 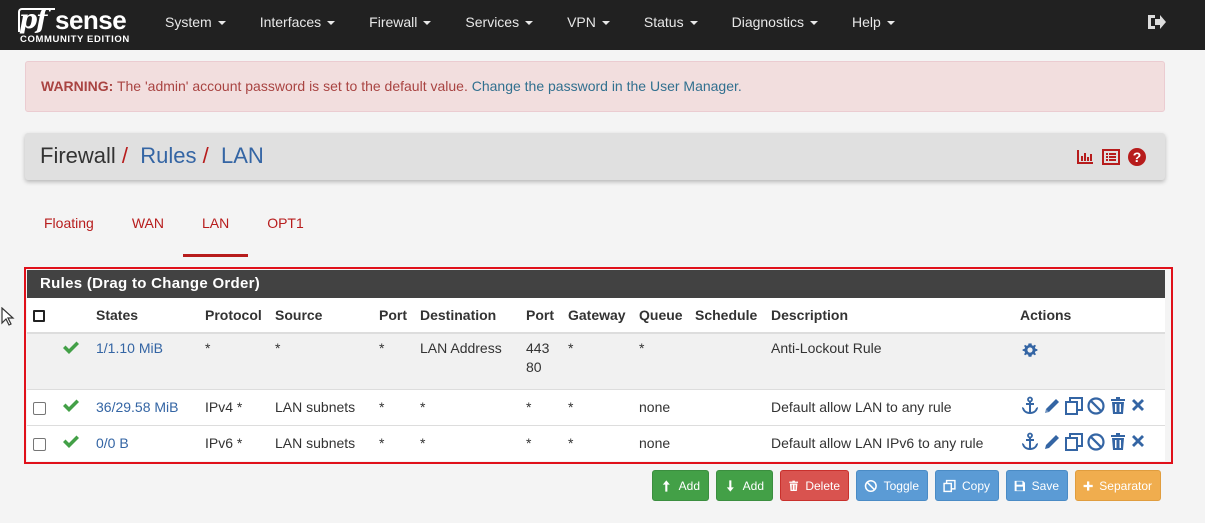 I want to click on add-rule-bottom-button: Add, so click(x=744, y=485).